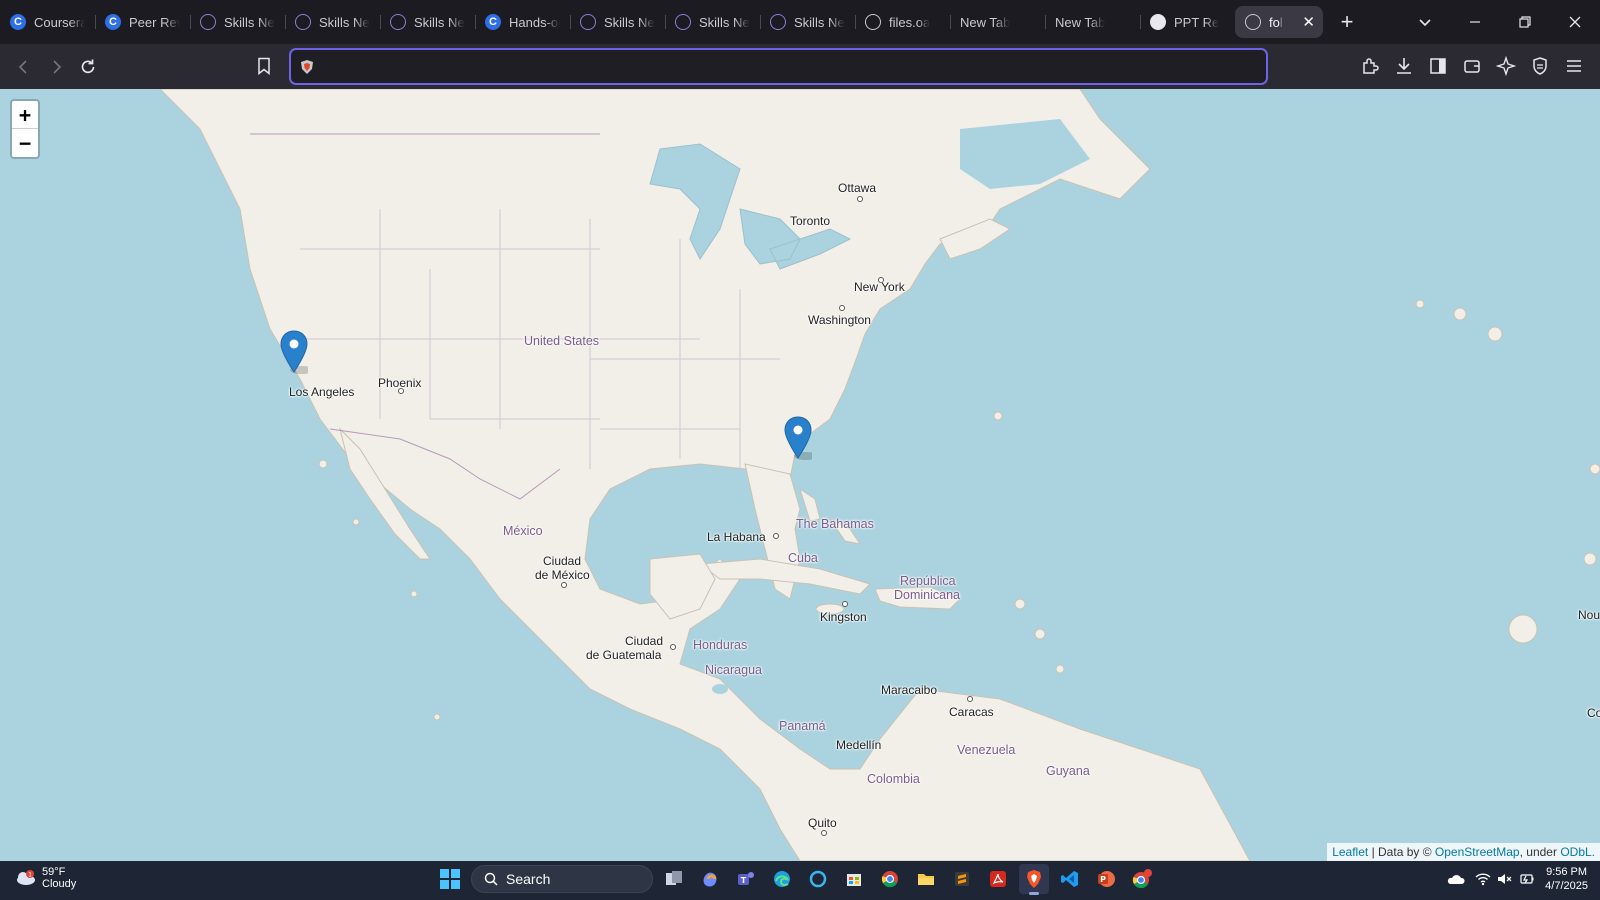 The image size is (1600, 900). What do you see at coordinates (970, 699) in the screenshot?
I see `city-dot-caracas` at bounding box center [970, 699].